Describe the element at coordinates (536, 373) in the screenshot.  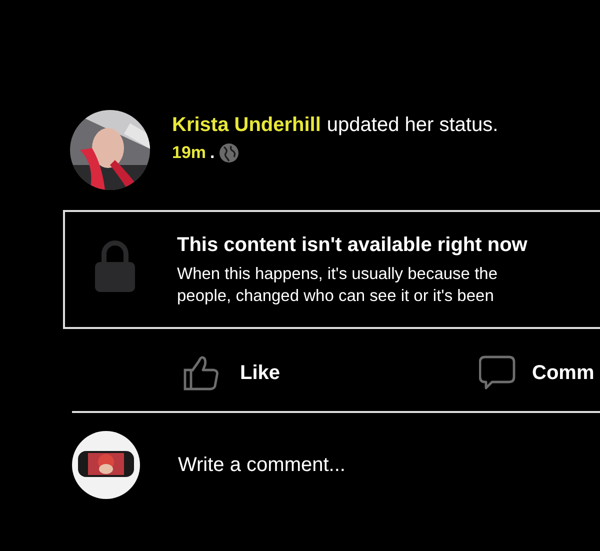
I see `comment-button: Comm` at that location.